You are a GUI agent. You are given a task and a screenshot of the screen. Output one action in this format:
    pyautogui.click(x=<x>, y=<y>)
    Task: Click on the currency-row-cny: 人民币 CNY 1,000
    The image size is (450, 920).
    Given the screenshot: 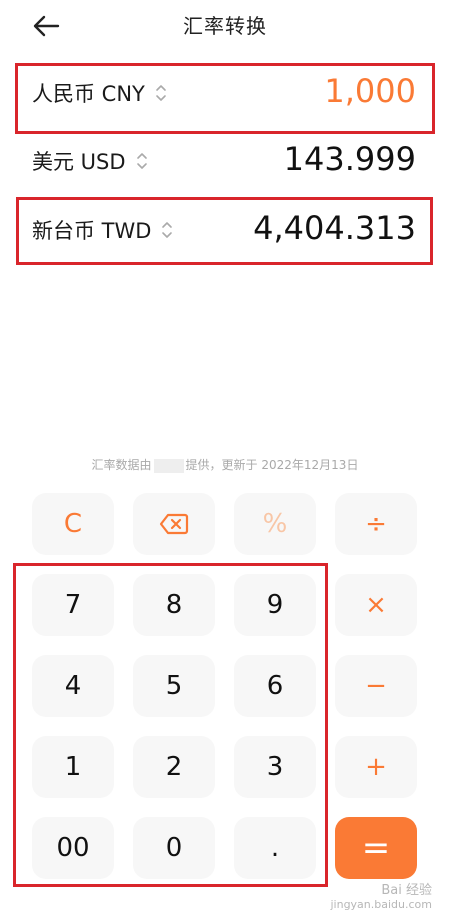 What is the action you would take?
    pyautogui.click(x=225, y=92)
    